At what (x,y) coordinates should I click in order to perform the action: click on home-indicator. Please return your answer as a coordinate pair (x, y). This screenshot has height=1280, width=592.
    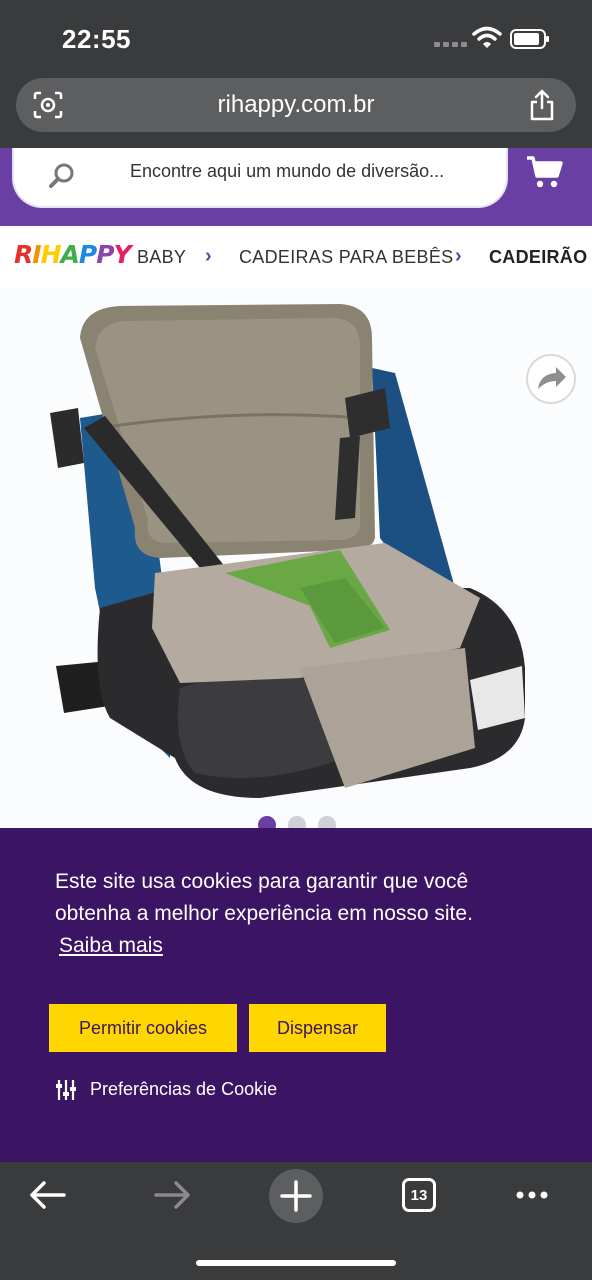
    Looking at the image, I should click on (296, 1263).